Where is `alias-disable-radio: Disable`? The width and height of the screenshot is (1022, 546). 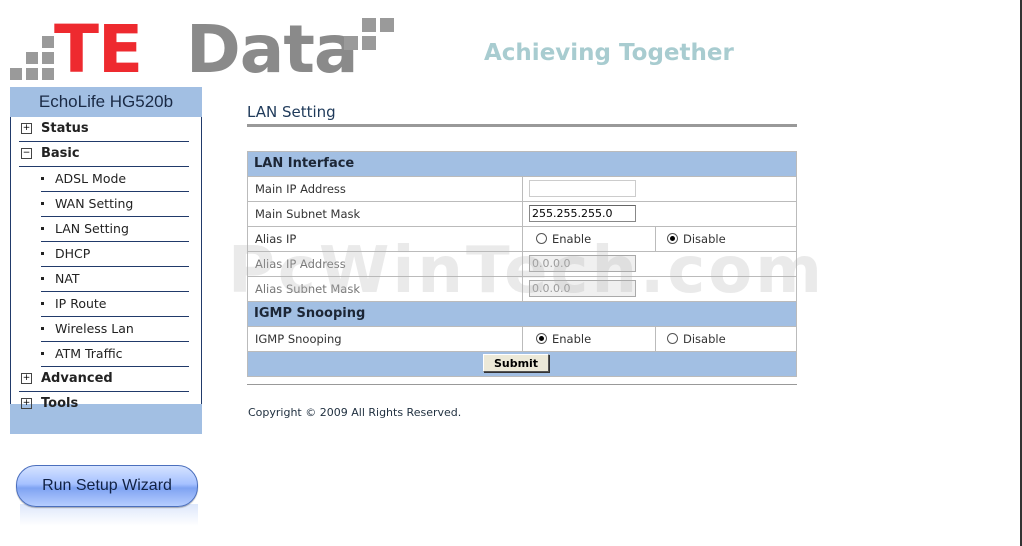
alias-disable-radio: Disable is located at coordinates (696, 239).